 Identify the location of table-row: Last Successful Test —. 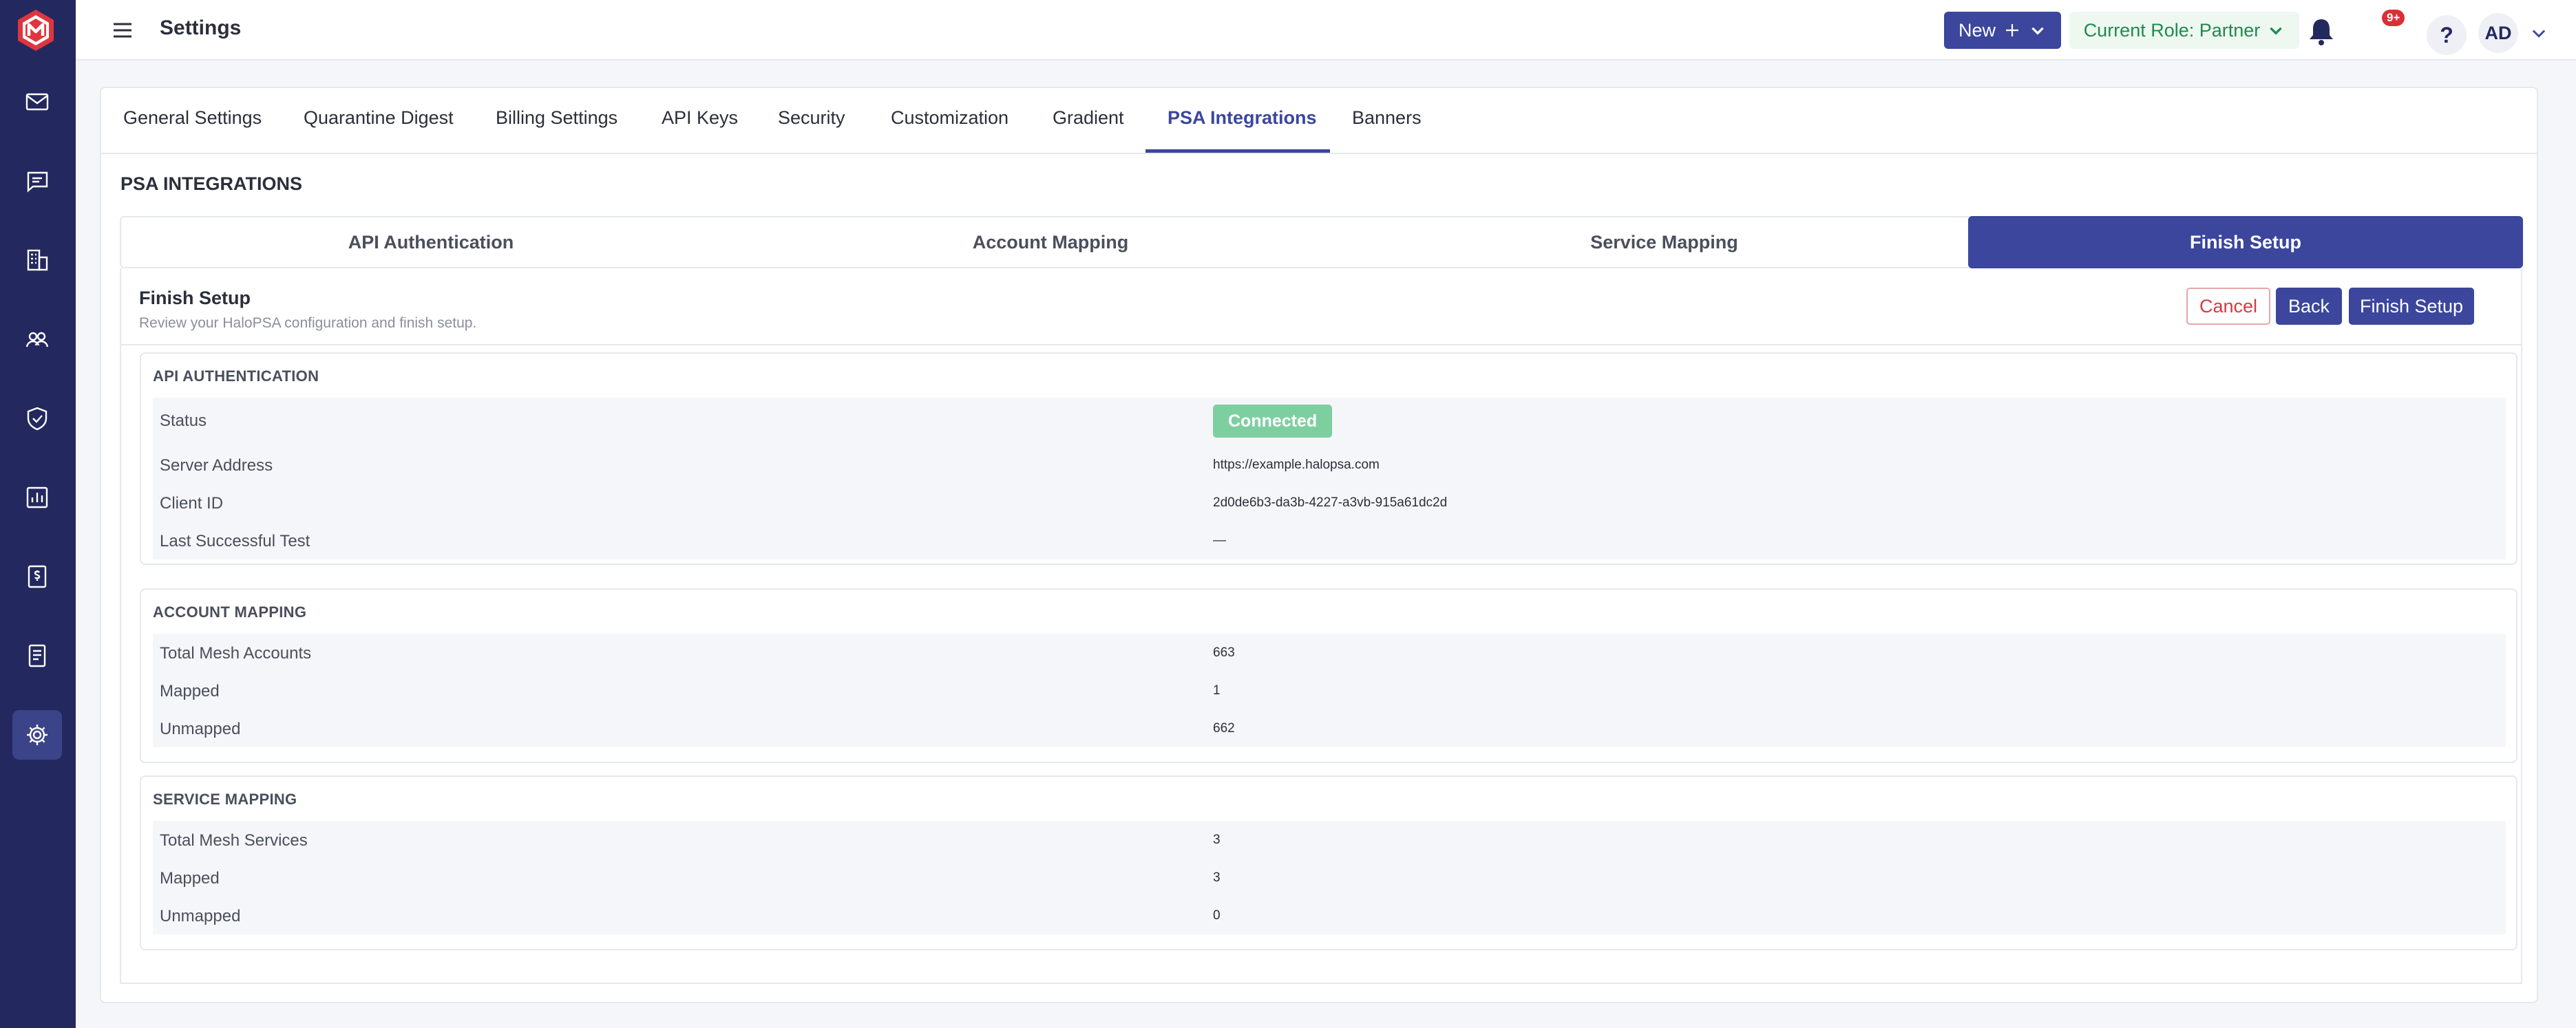
(1330, 540).